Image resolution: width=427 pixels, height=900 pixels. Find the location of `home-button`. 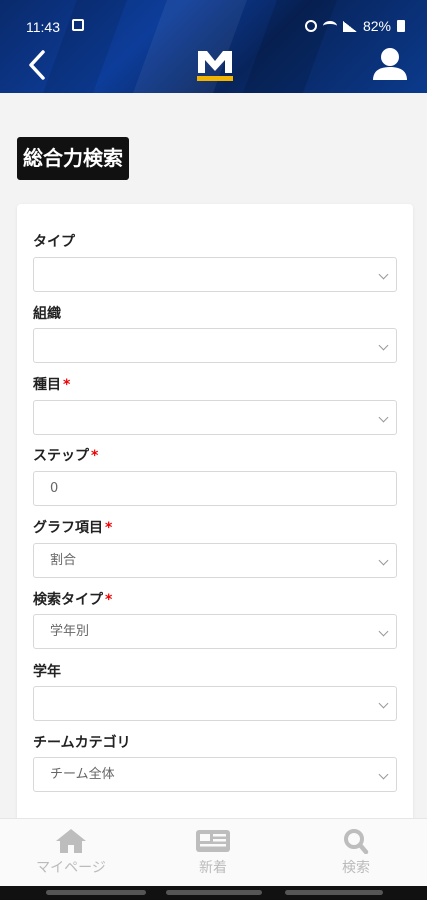

home-button is located at coordinates (214, 892).